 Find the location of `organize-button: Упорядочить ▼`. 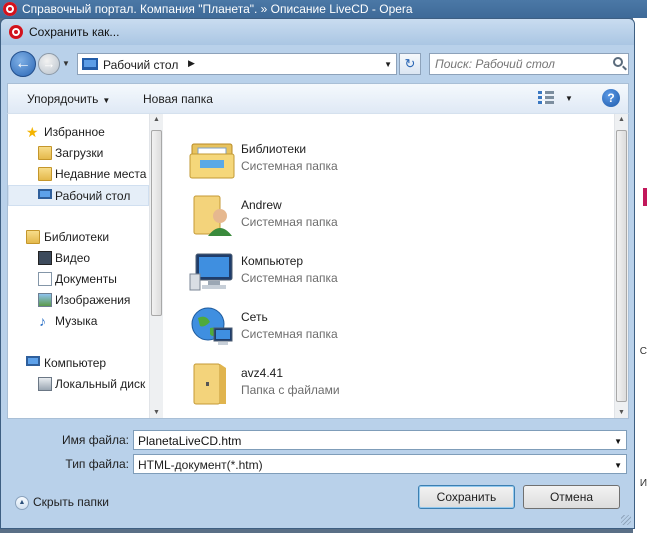

organize-button: Упорядочить ▼ is located at coordinates (68, 99).